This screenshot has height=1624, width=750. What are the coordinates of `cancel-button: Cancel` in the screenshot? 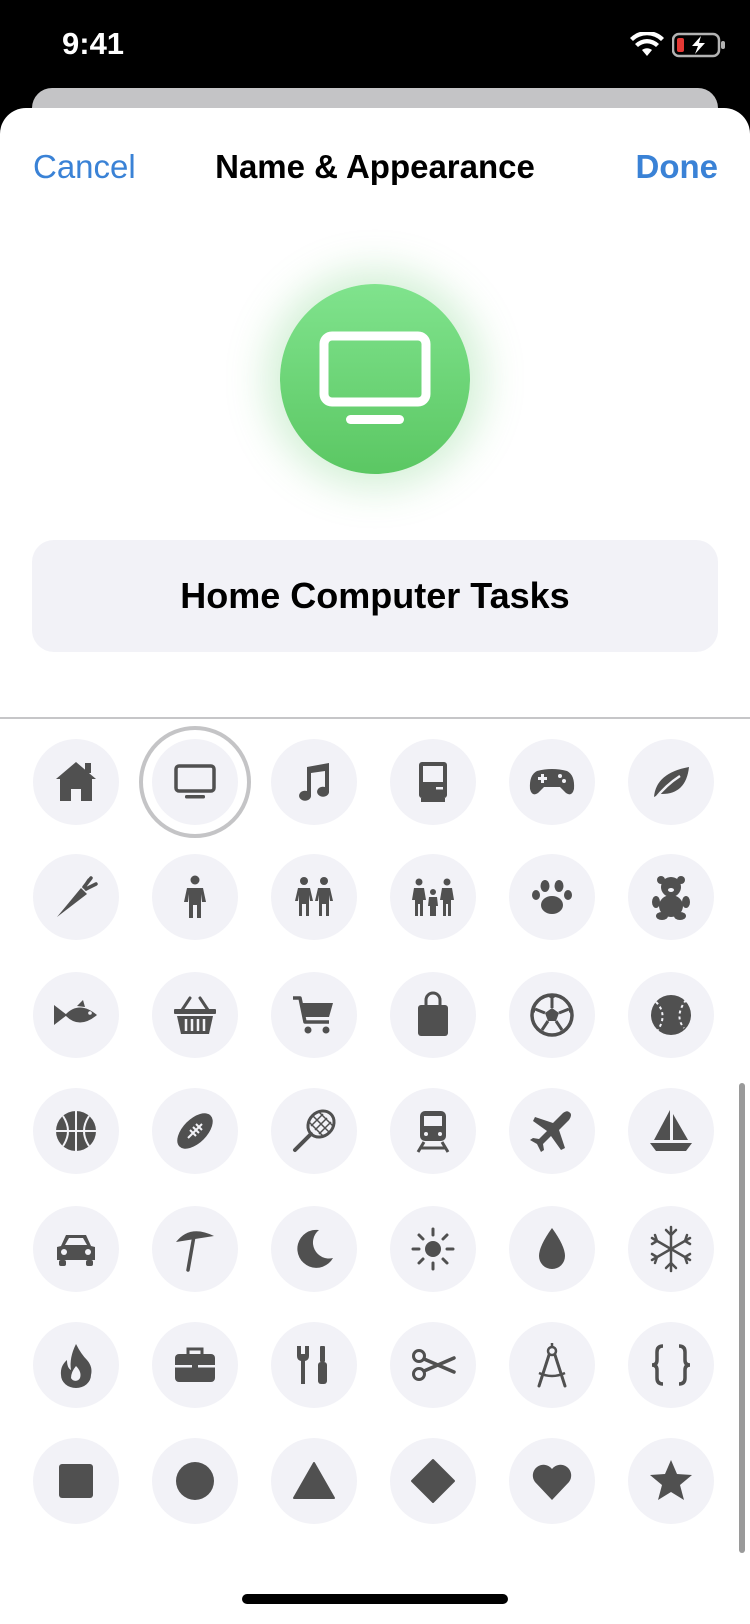 It's located at (84, 167).